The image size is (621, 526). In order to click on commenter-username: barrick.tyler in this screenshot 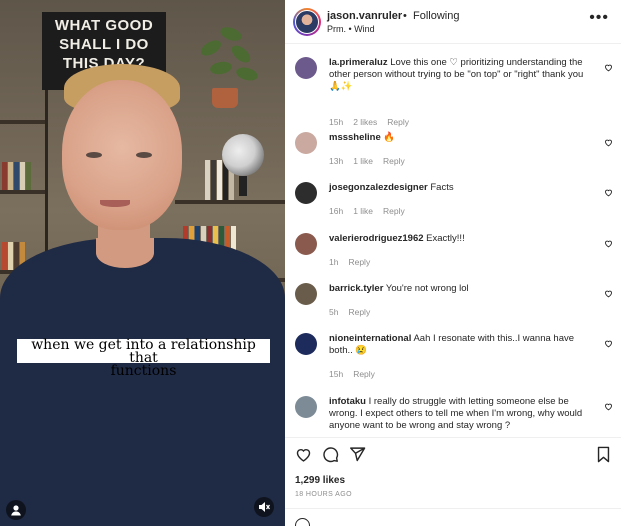, I will do `click(356, 288)`.